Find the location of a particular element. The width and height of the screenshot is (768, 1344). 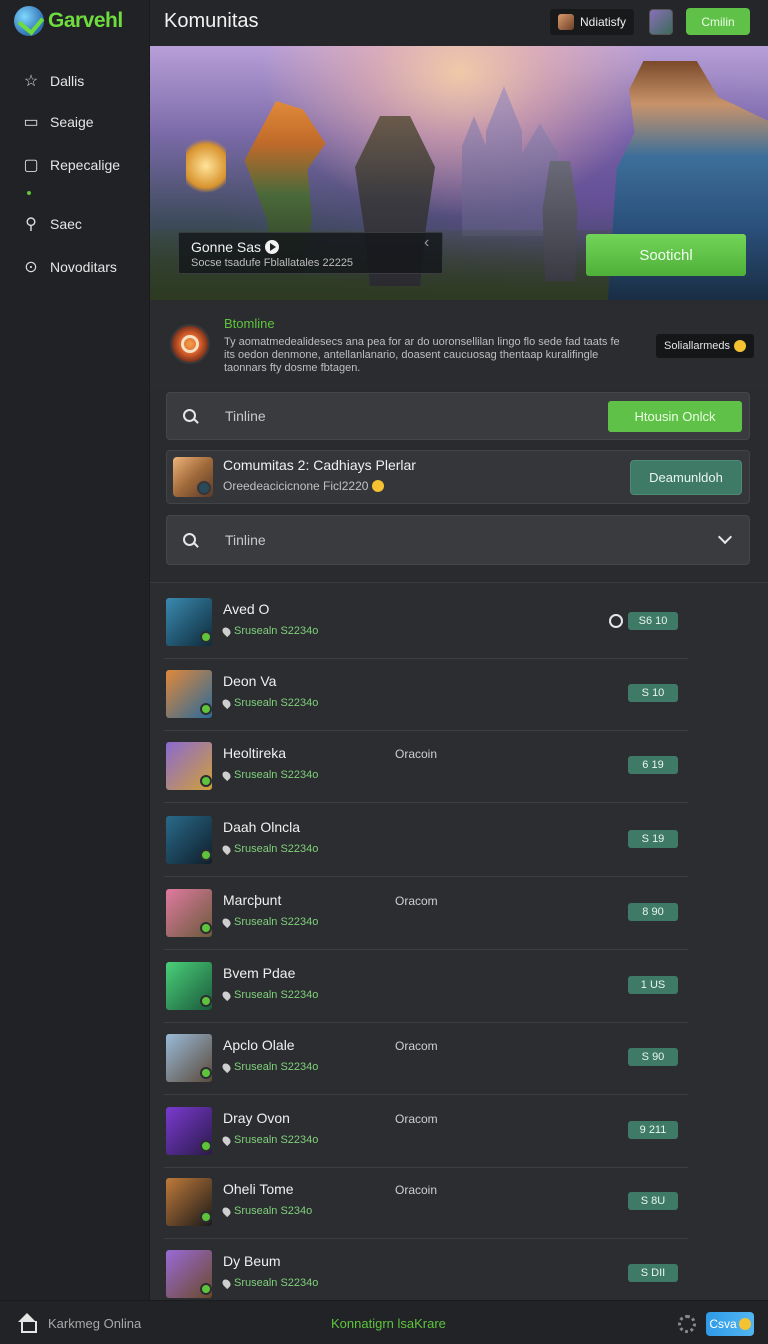

header-action-button: Cmilin is located at coordinates (718, 21).